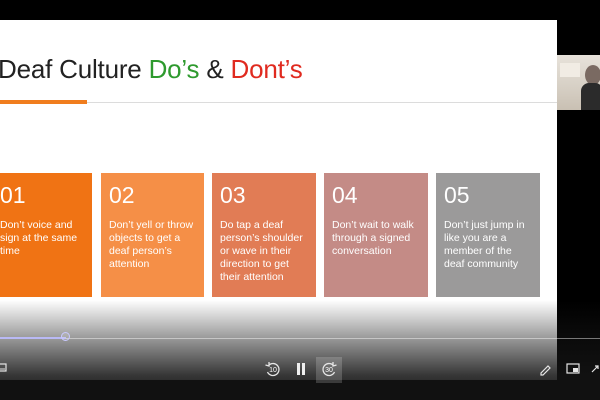  I want to click on title-donts: Dont’s, so click(266, 69).